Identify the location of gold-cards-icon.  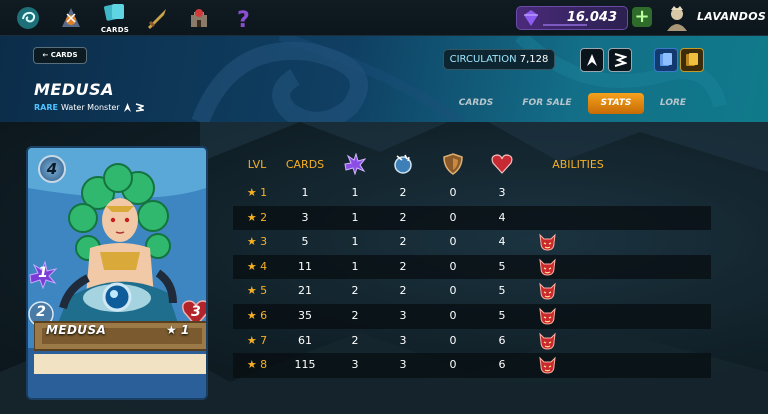
(692, 59).